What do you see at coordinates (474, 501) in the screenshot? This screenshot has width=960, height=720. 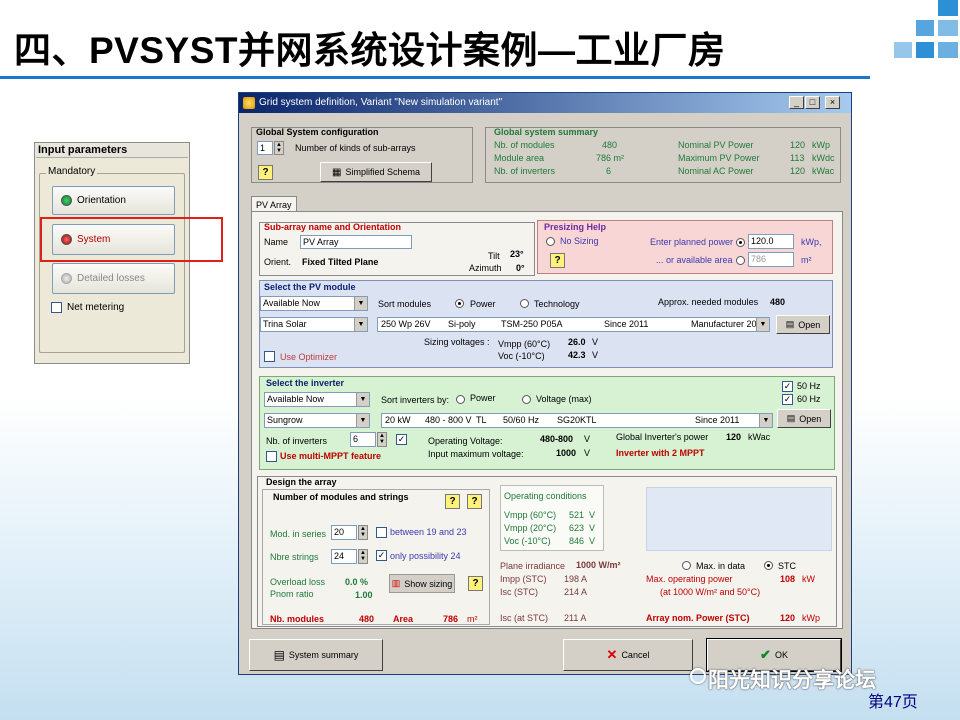 I see `strings-help-icon: ?` at bounding box center [474, 501].